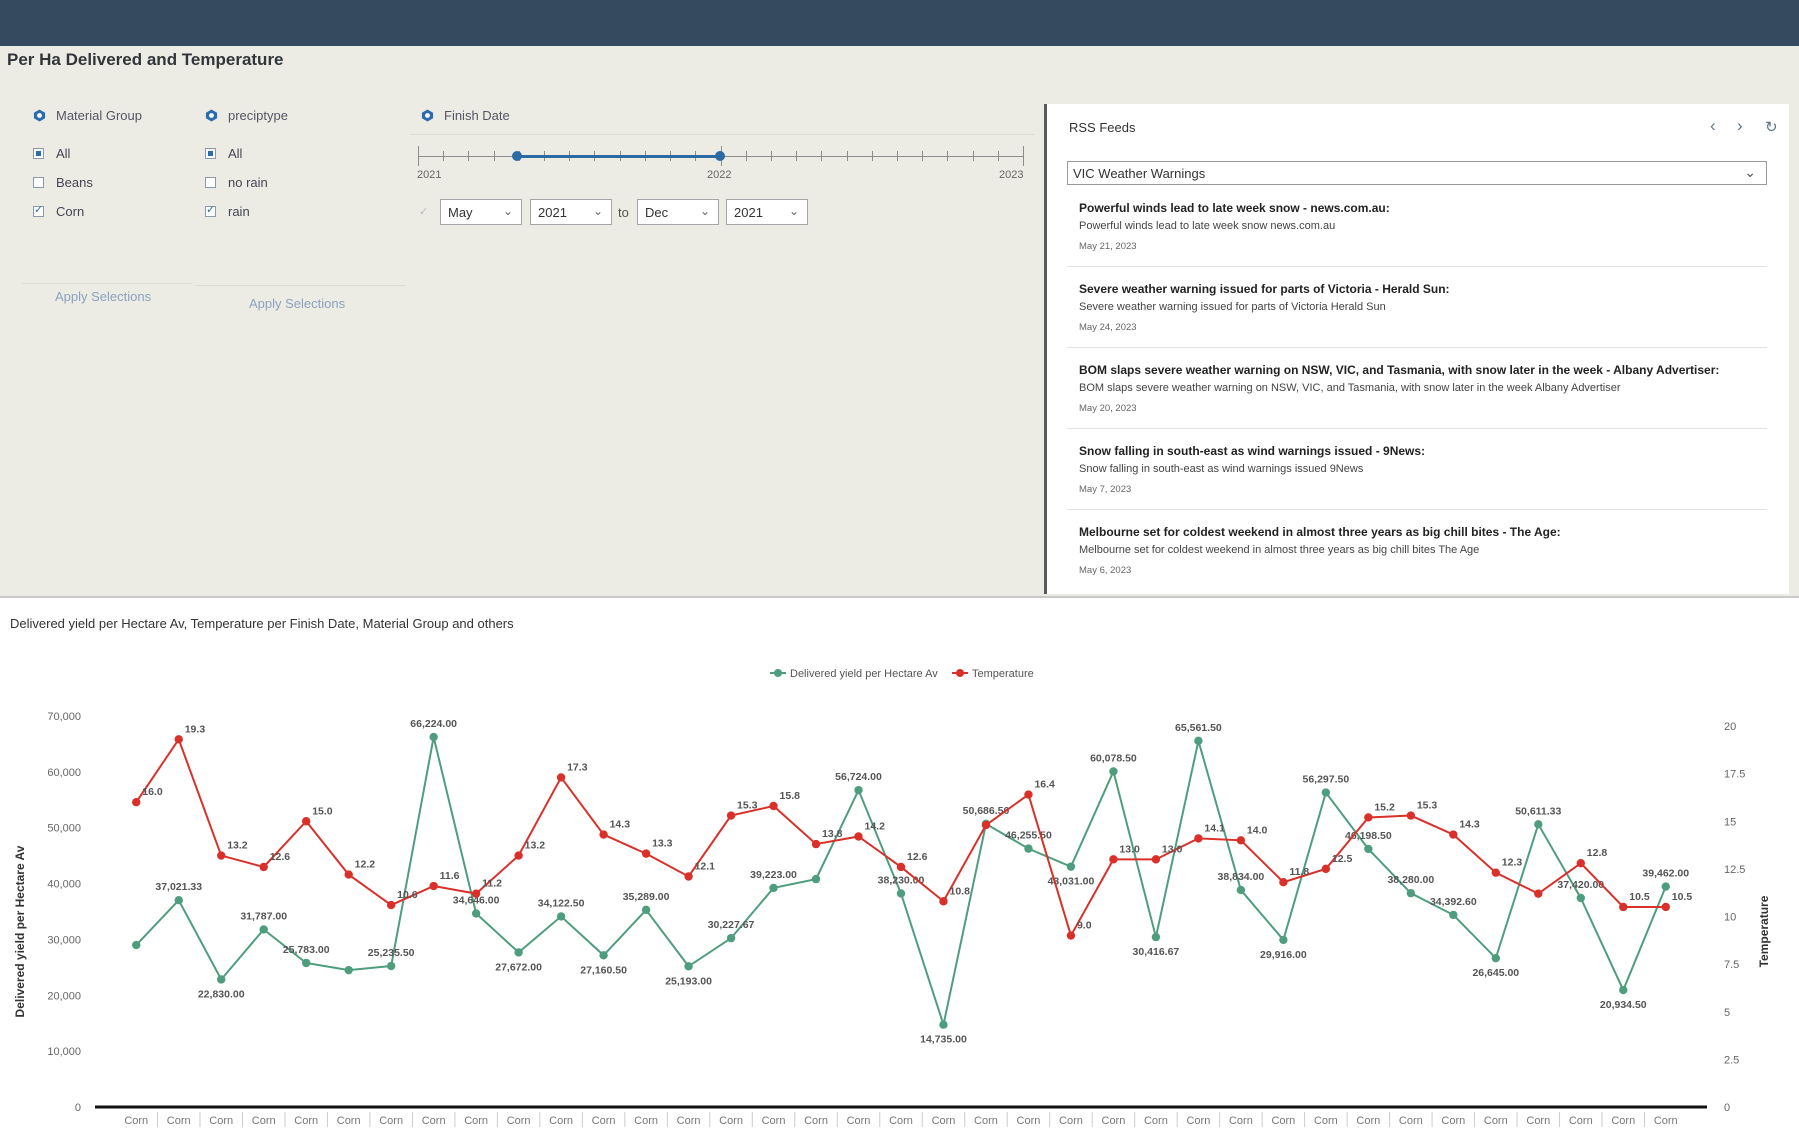 Image resolution: width=1799 pixels, height=1131 pixels. I want to click on data-label-yield: 56,724.00, so click(858, 777).